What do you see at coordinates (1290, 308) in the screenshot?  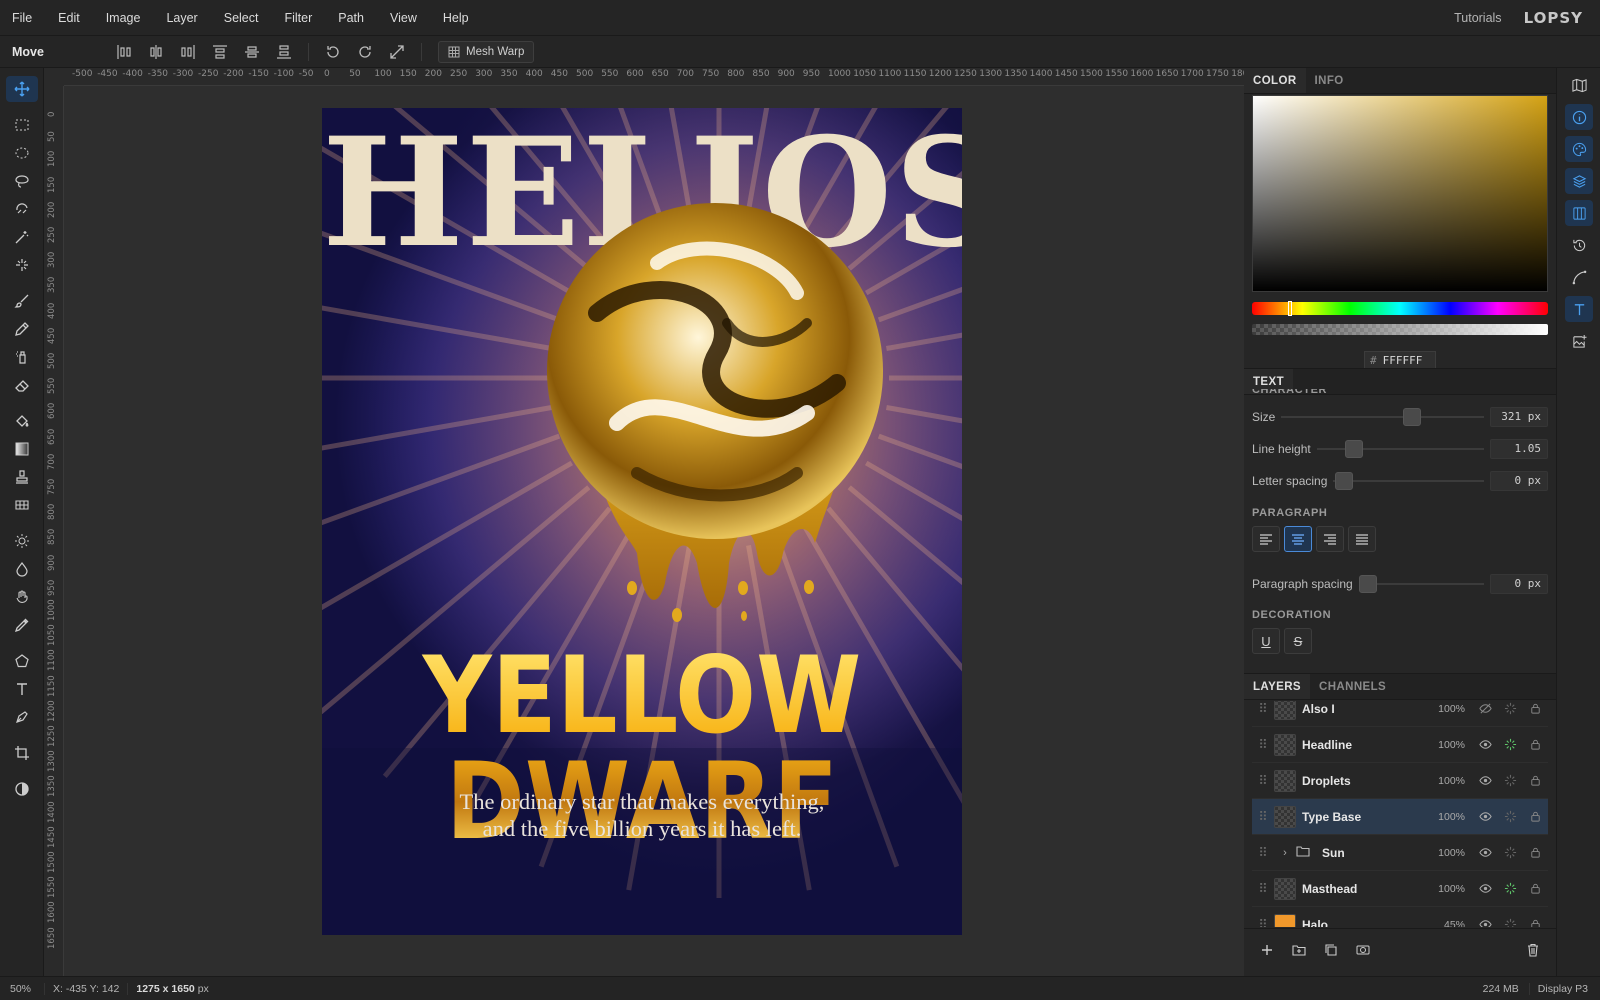 I see `hue-slider-handle` at bounding box center [1290, 308].